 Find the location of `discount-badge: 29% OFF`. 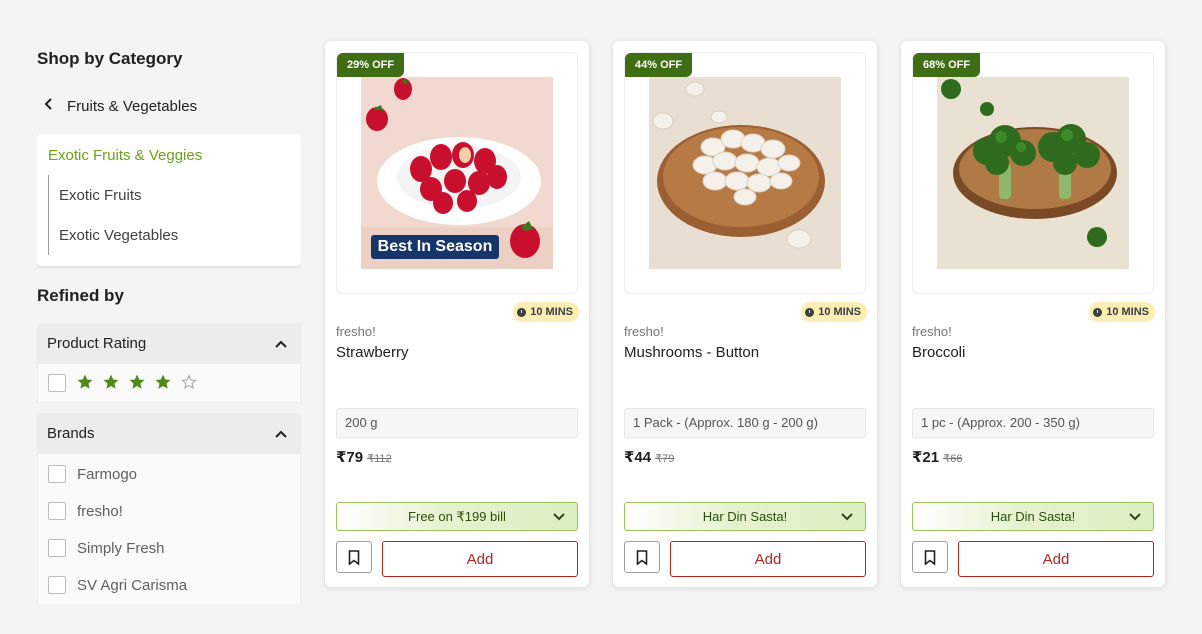

discount-badge: 29% OFF is located at coordinates (371, 65).